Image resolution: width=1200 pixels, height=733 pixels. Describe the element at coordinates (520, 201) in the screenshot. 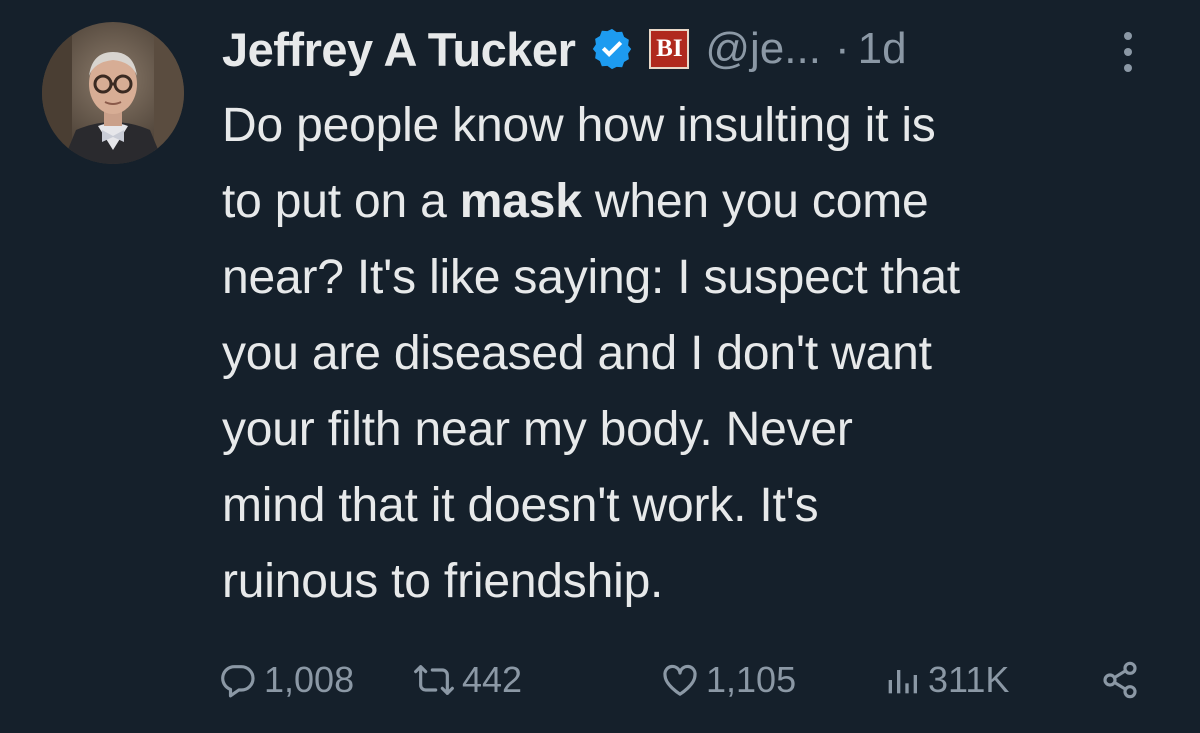

I see `bold-text: mask` at that location.